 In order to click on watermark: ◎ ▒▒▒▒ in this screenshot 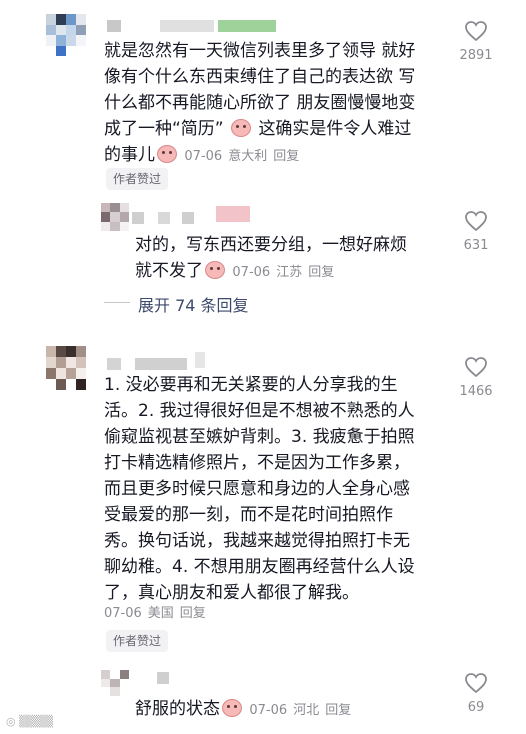, I will do `click(29, 721)`.